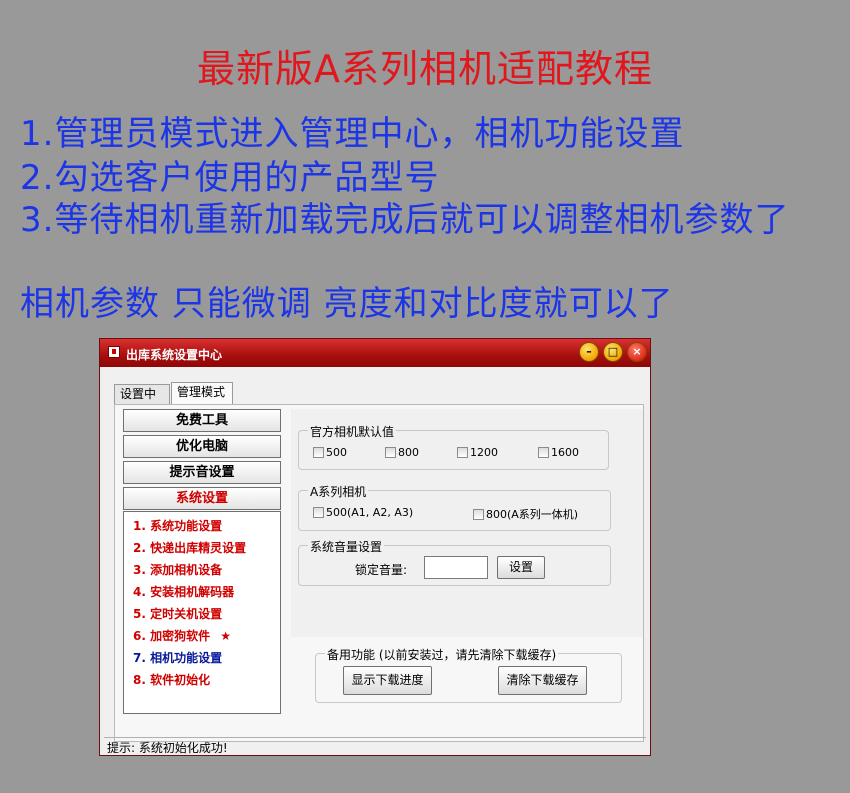  Describe the element at coordinates (330, 452) in the screenshot. I see `checkbox-500: 500` at that location.